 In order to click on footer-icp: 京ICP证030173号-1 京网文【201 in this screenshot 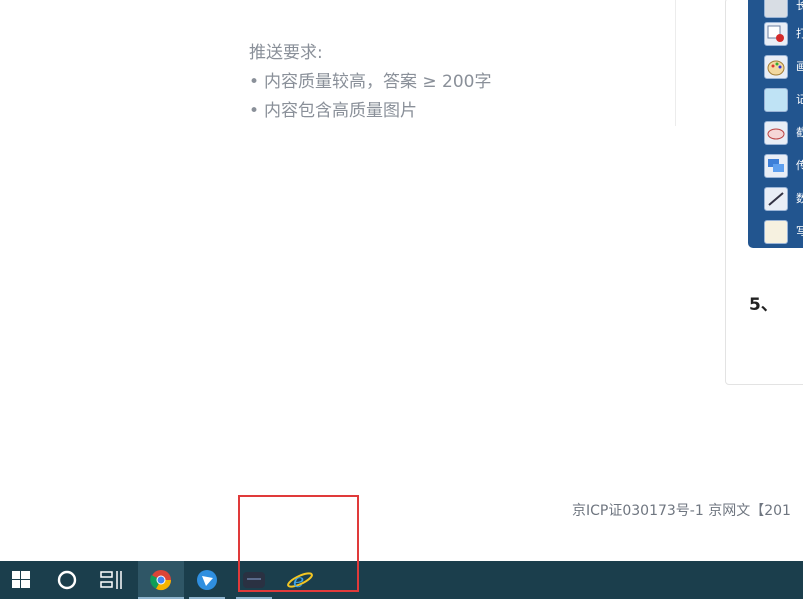, I will do `click(681, 510)`.